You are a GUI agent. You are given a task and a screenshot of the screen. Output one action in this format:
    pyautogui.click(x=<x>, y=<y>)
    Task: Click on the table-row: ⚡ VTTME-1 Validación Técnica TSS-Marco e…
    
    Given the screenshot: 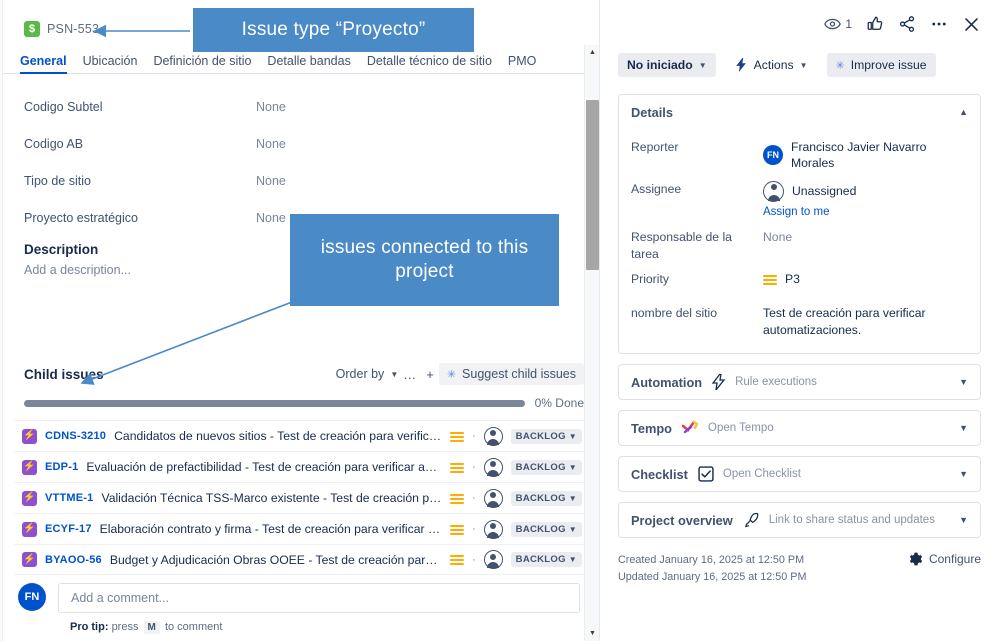 What is the action you would take?
    pyautogui.click(x=301, y=497)
    